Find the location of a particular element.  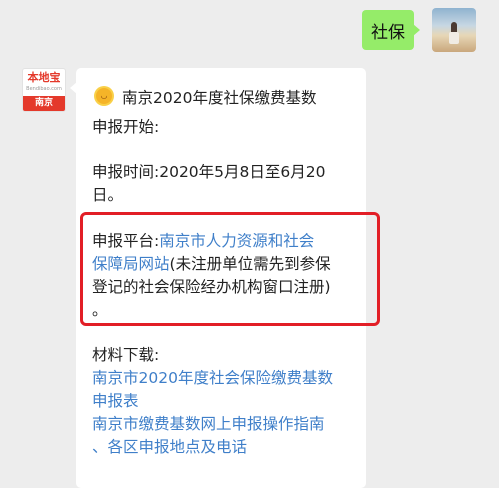

bendibao-domain: Bendibao.com is located at coordinates (44, 89).